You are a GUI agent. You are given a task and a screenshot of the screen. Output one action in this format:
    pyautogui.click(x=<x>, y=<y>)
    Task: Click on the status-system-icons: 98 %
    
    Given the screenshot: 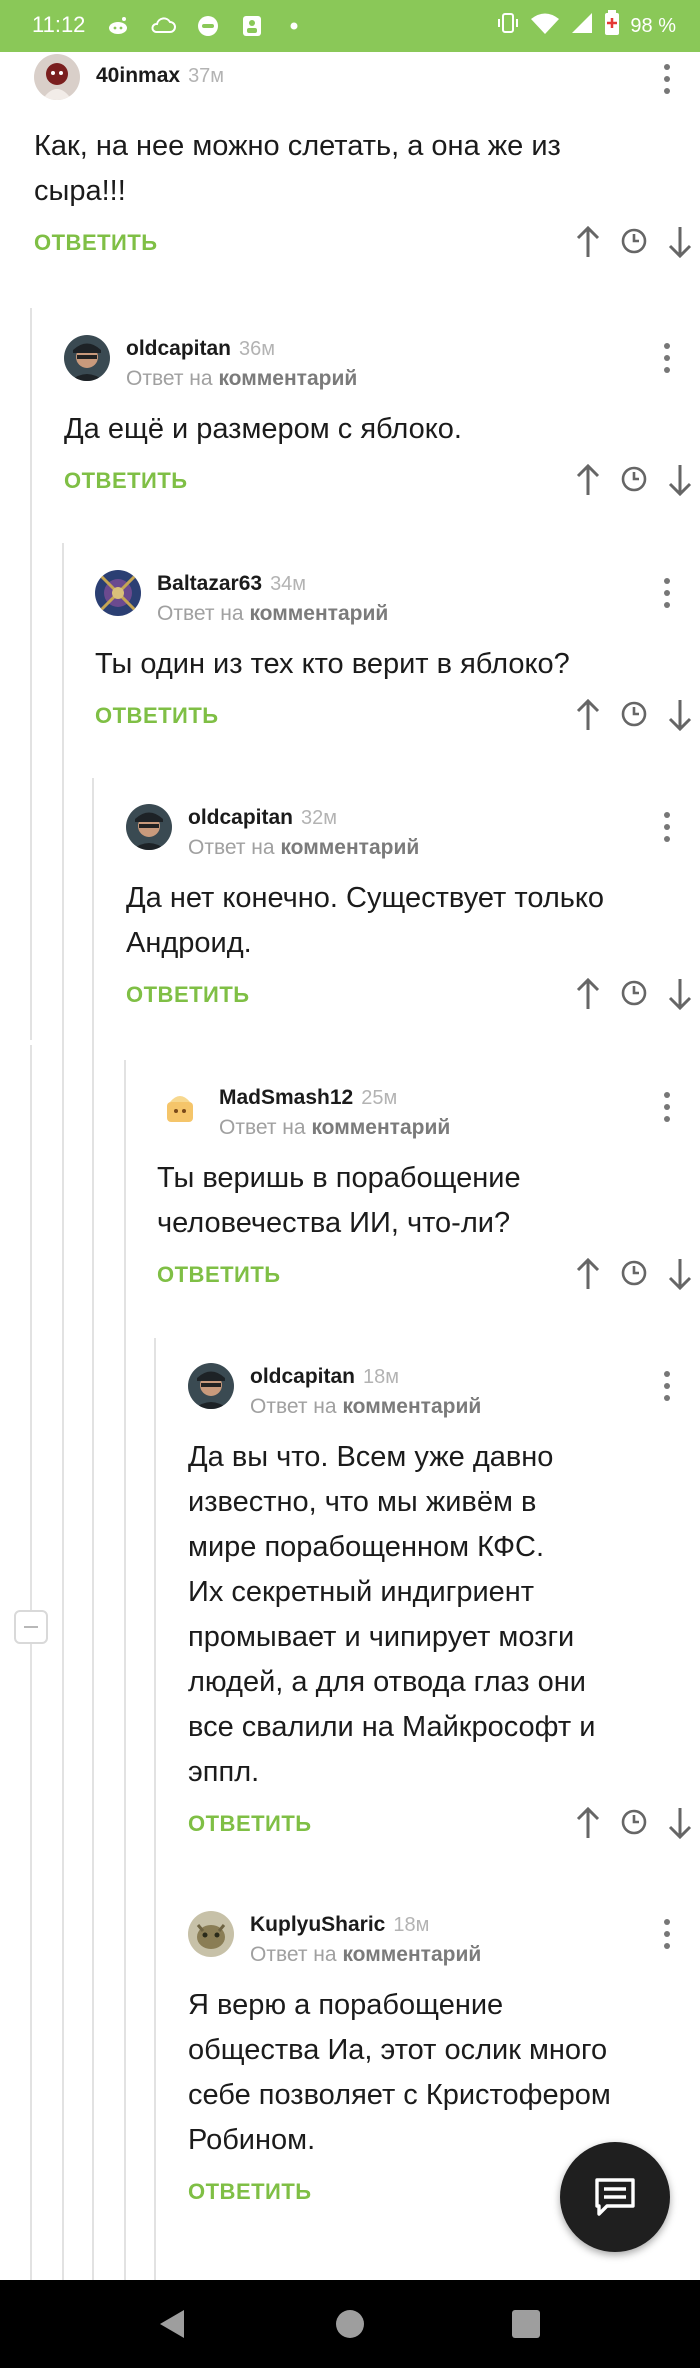 What is the action you would take?
    pyautogui.click(x=586, y=26)
    